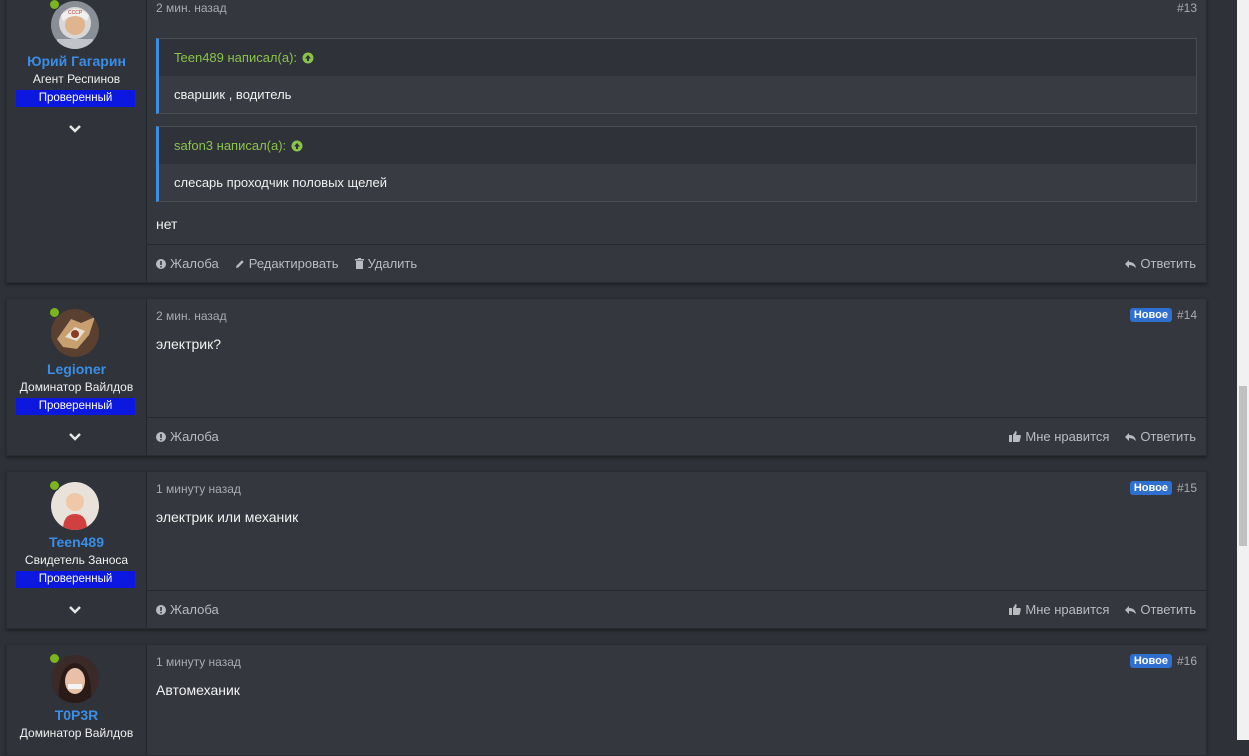 The image size is (1249, 756). What do you see at coordinates (677, 57) in the screenshot?
I see `quote-header: Teen489 написал(а):` at bounding box center [677, 57].